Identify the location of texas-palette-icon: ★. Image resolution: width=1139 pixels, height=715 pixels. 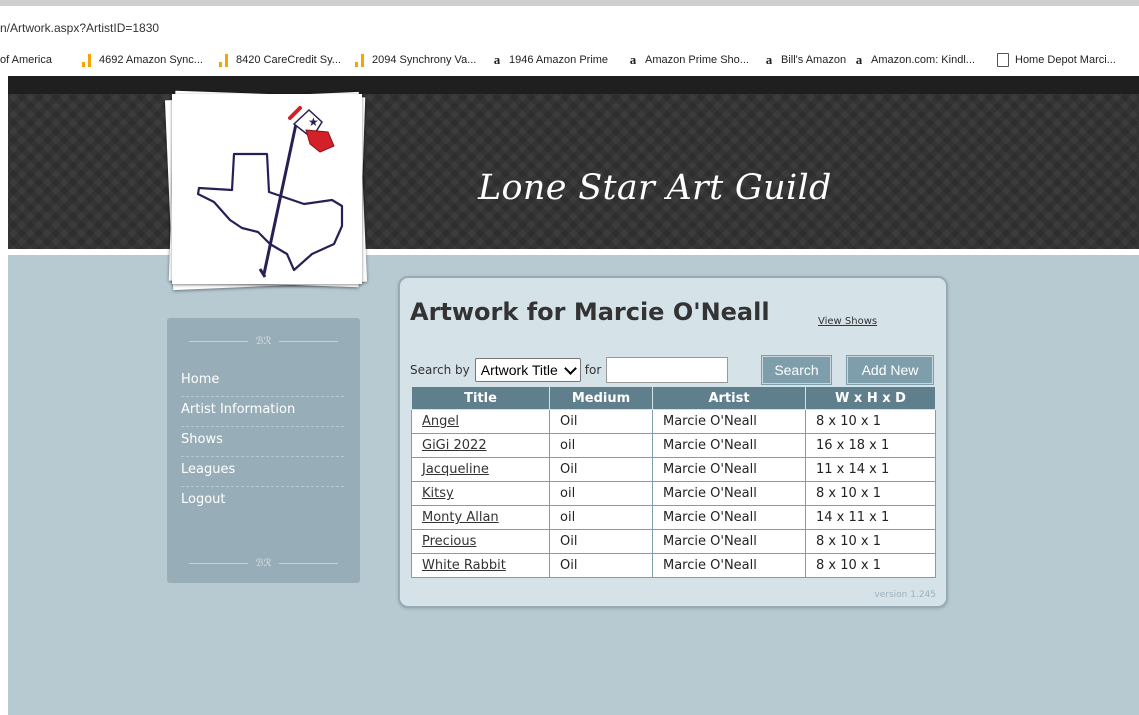
(270, 192).